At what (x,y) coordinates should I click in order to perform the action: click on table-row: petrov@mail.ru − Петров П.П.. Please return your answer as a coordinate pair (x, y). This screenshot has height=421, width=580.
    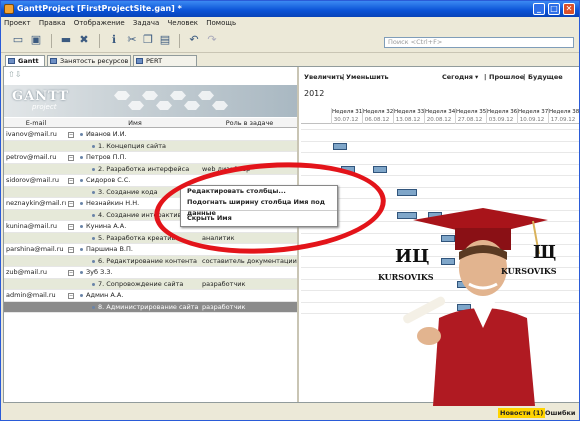
    Looking at the image, I should click on (150, 158).